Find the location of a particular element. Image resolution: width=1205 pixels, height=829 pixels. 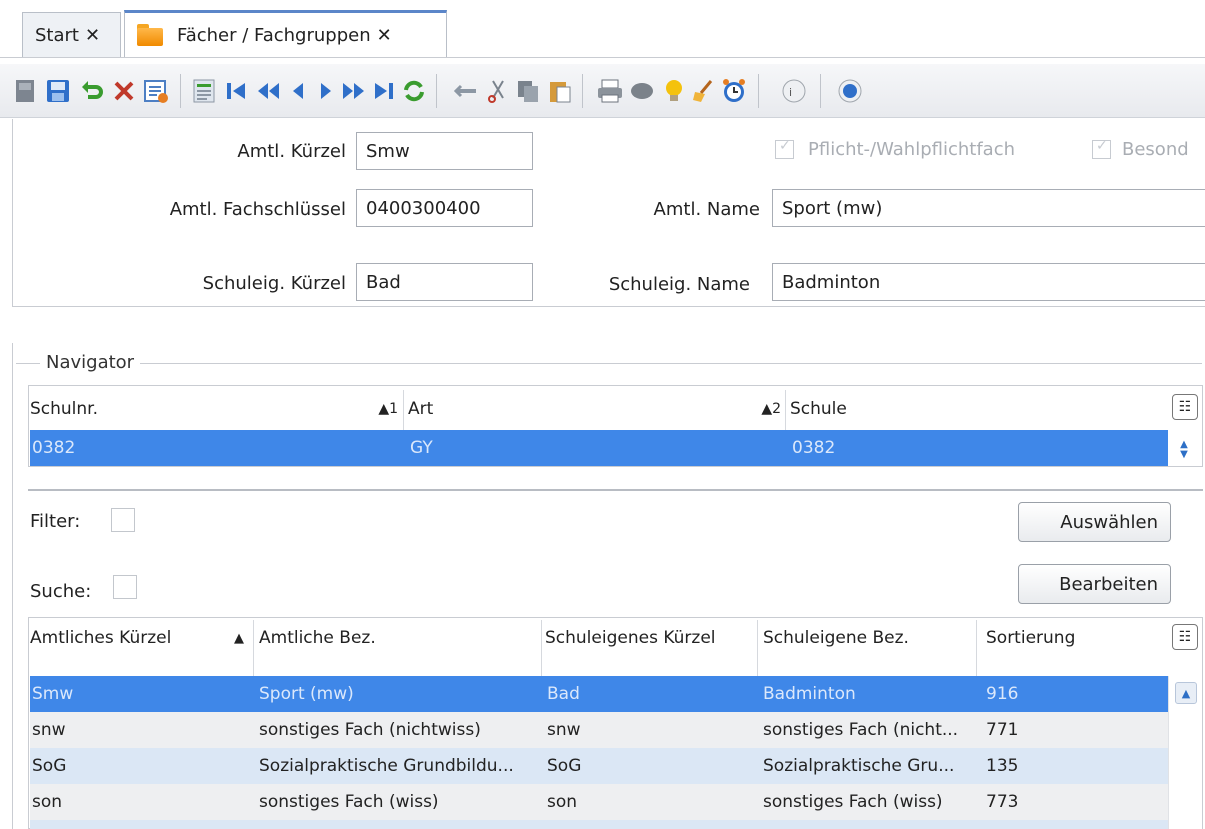

column-label: Art is located at coordinates (421, 409).